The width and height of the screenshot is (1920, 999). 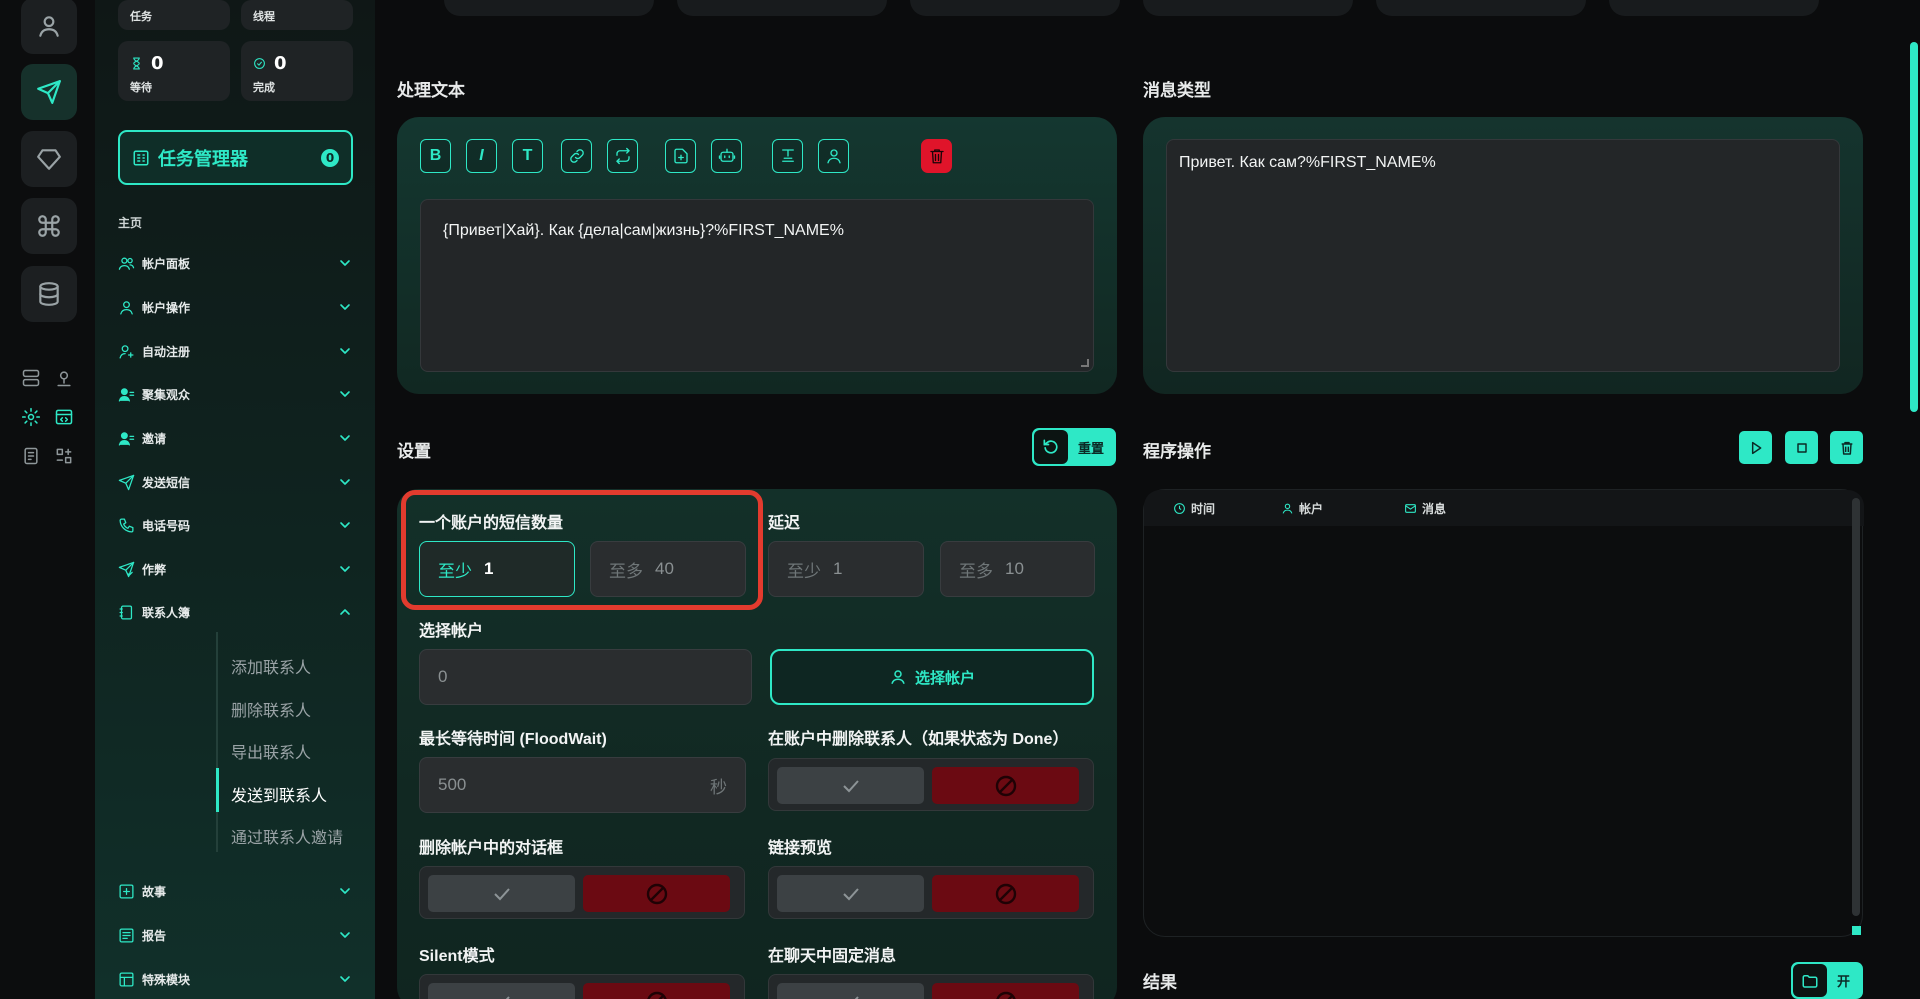 I want to click on stop-button, so click(x=1801, y=447).